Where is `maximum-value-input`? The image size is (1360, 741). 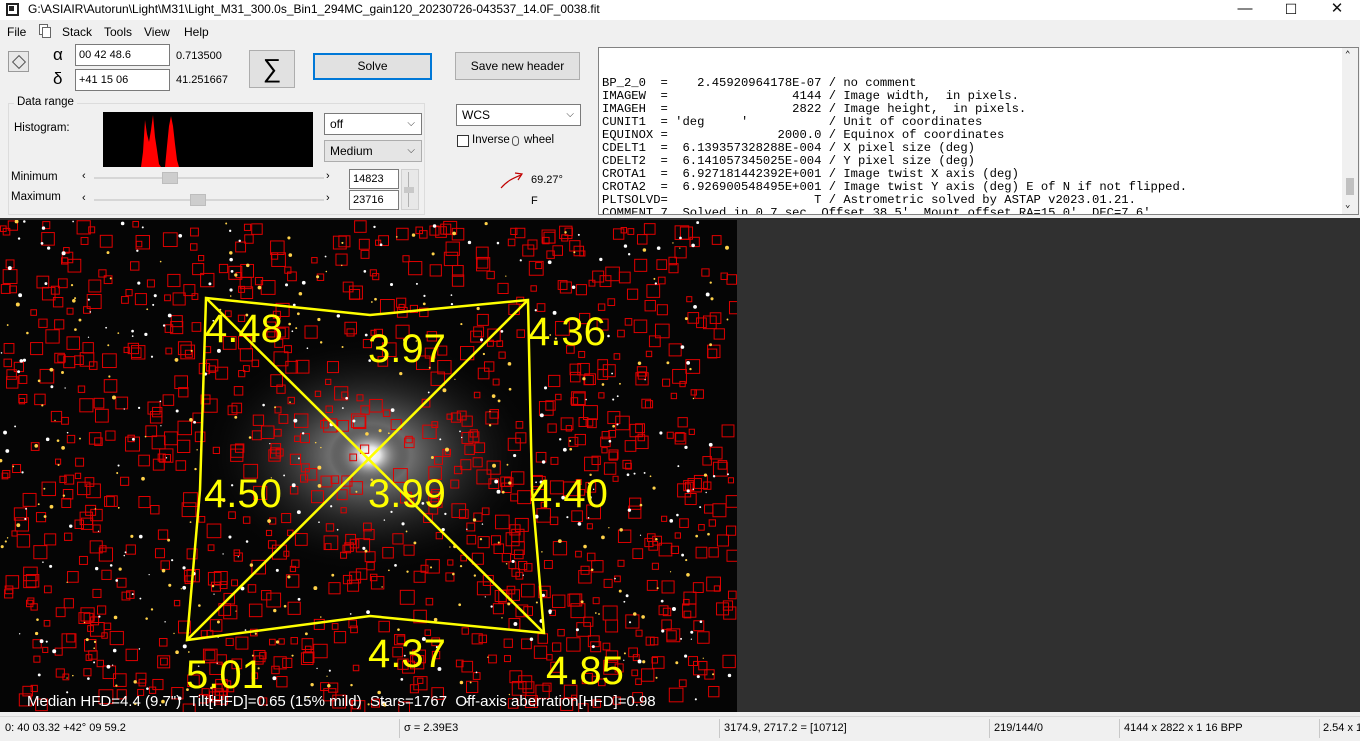 maximum-value-input is located at coordinates (374, 200).